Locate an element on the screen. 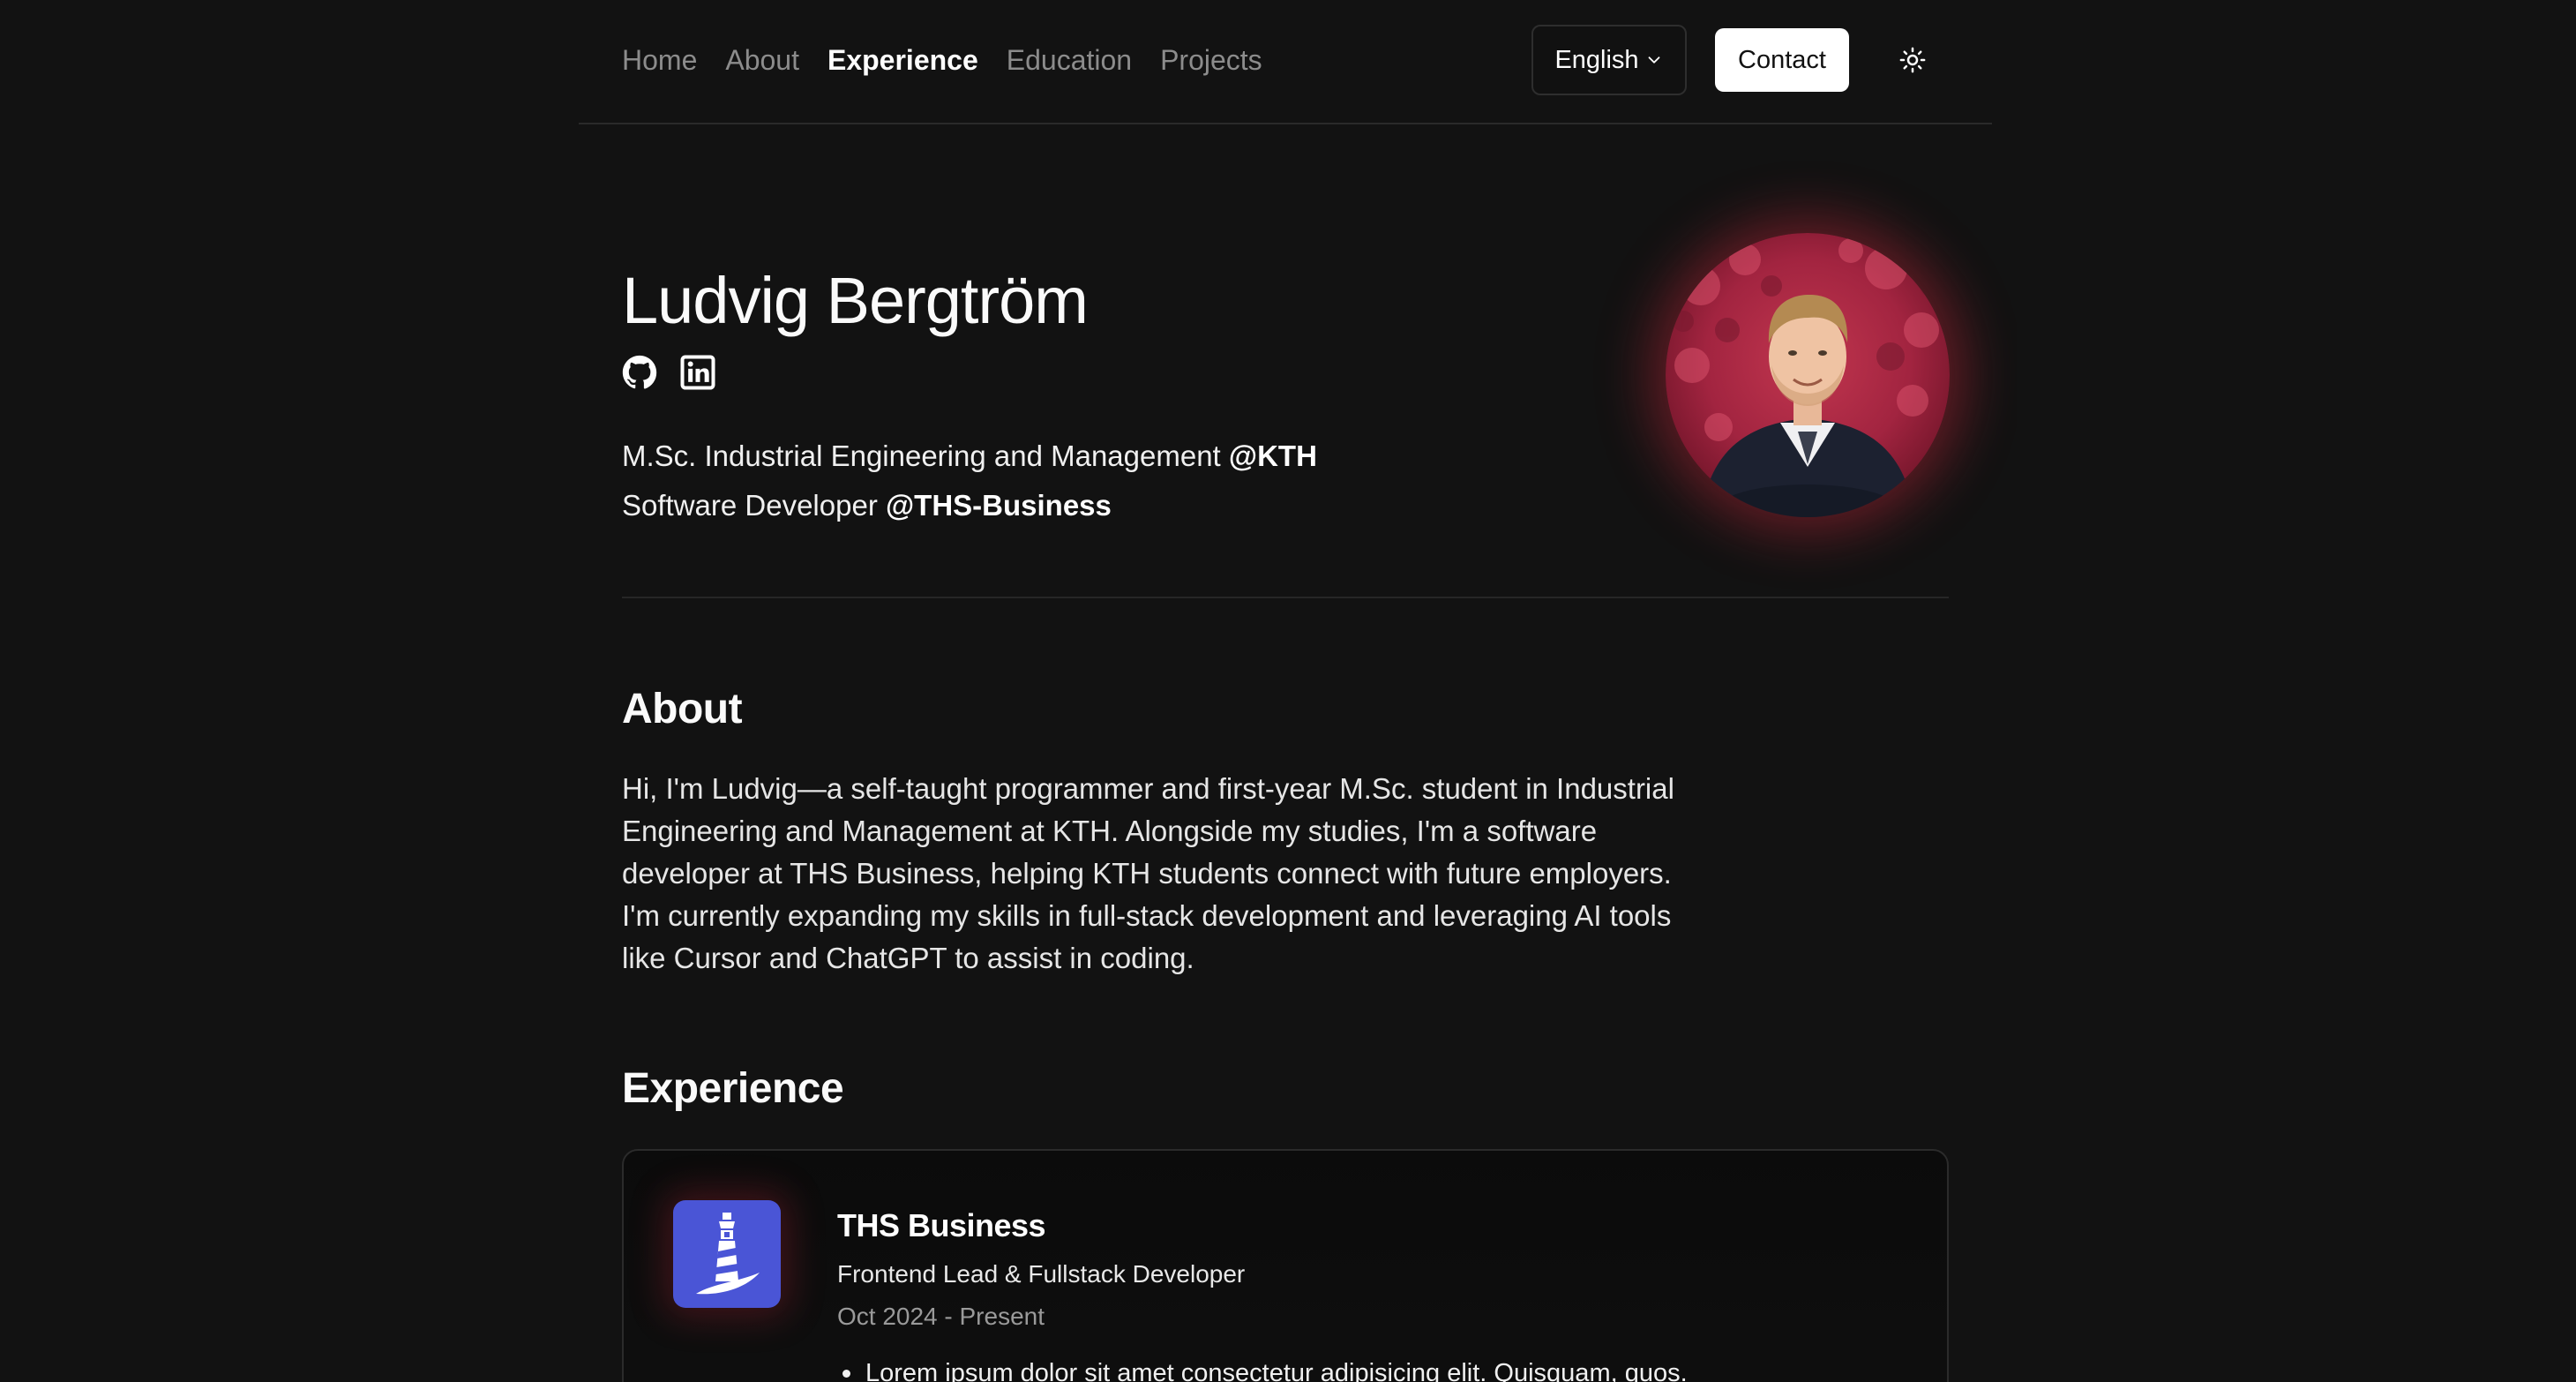 The image size is (2576, 1382). profile-photo is located at coordinates (1808, 375).